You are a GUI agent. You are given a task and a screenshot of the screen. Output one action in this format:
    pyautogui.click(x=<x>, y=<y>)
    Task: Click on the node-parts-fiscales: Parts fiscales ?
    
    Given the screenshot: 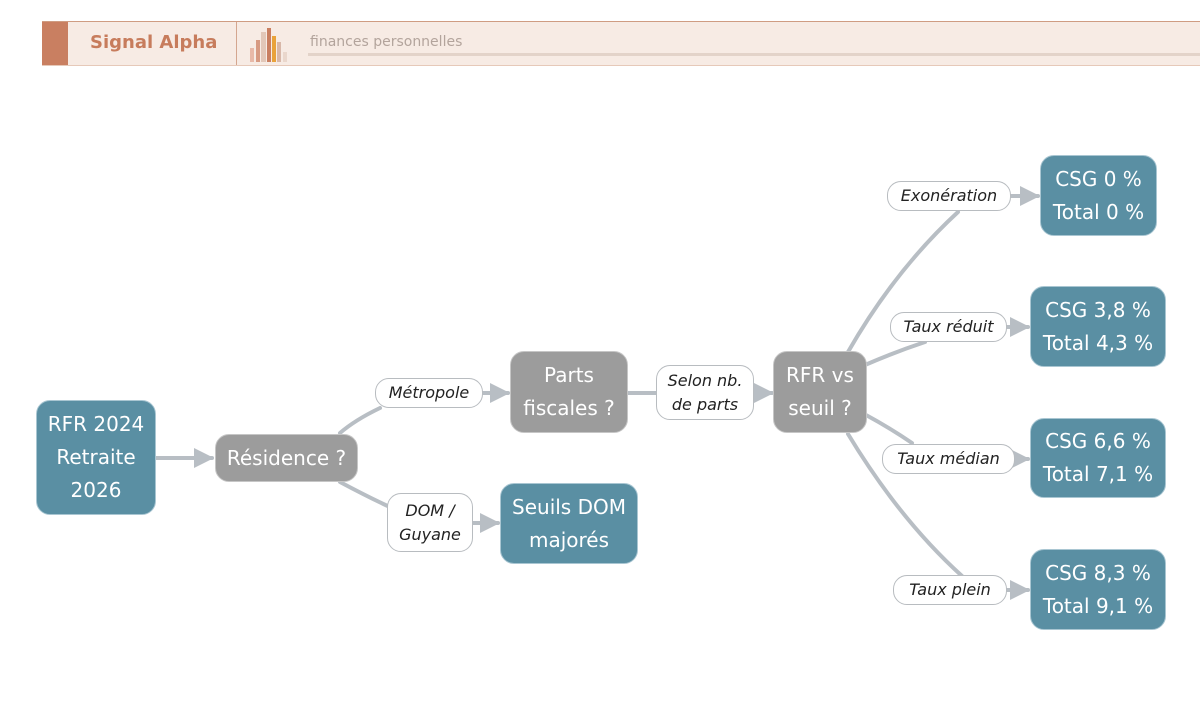 What is the action you would take?
    pyautogui.click(x=569, y=392)
    